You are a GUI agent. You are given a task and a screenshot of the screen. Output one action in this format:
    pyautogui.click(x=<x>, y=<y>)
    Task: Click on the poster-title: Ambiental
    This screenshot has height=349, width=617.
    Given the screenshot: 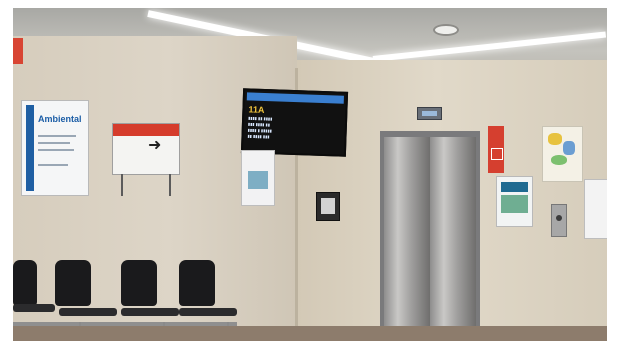 What is the action you would take?
    pyautogui.click(x=60, y=119)
    